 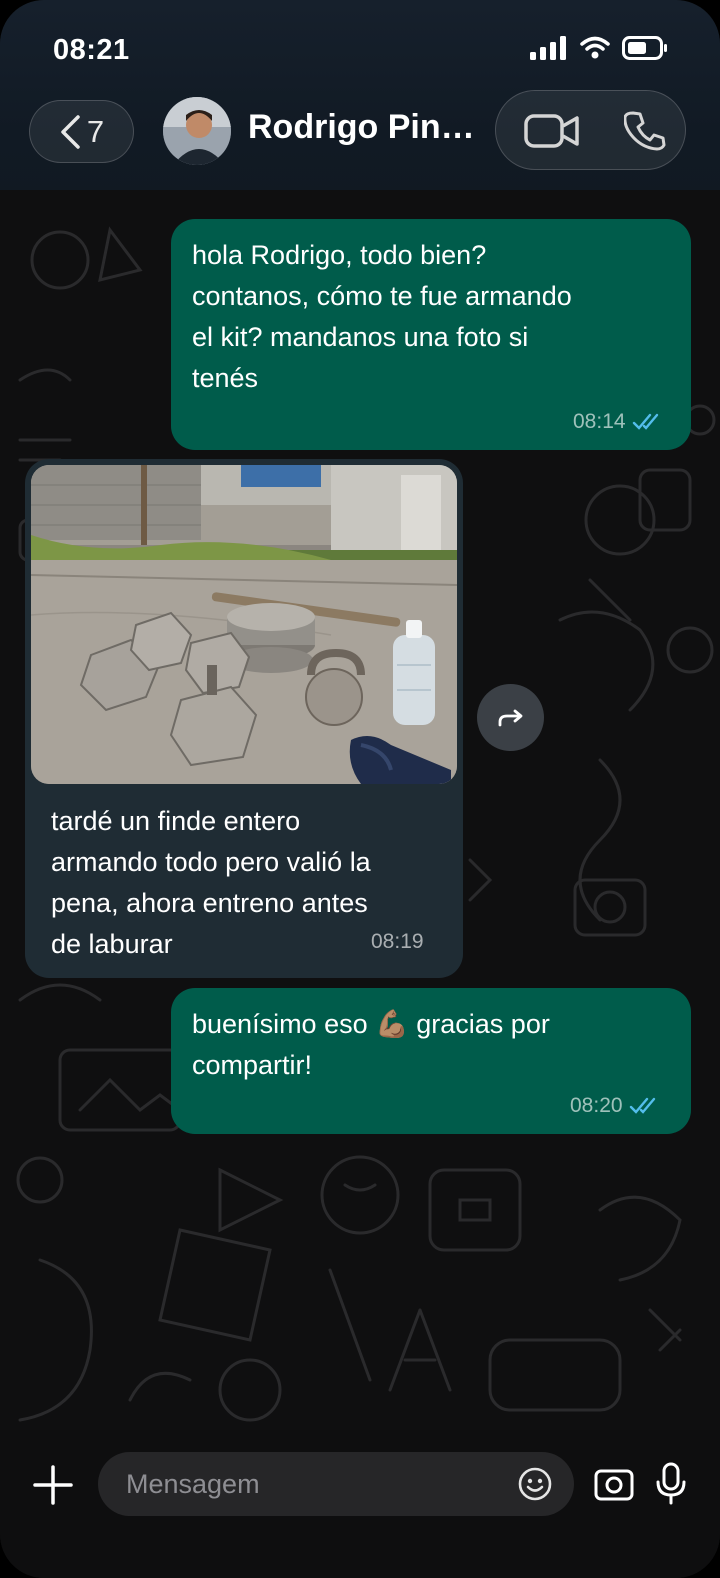 What do you see at coordinates (91, 50) in the screenshot?
I see `status-time: 08:21` at bounding box center [91, 50].